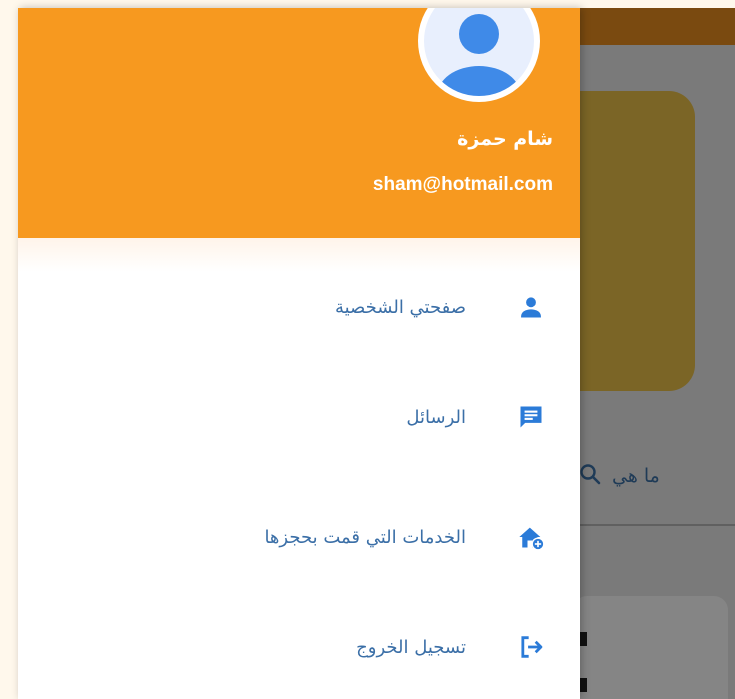  I want to click on message-icon, so click(531, 417).